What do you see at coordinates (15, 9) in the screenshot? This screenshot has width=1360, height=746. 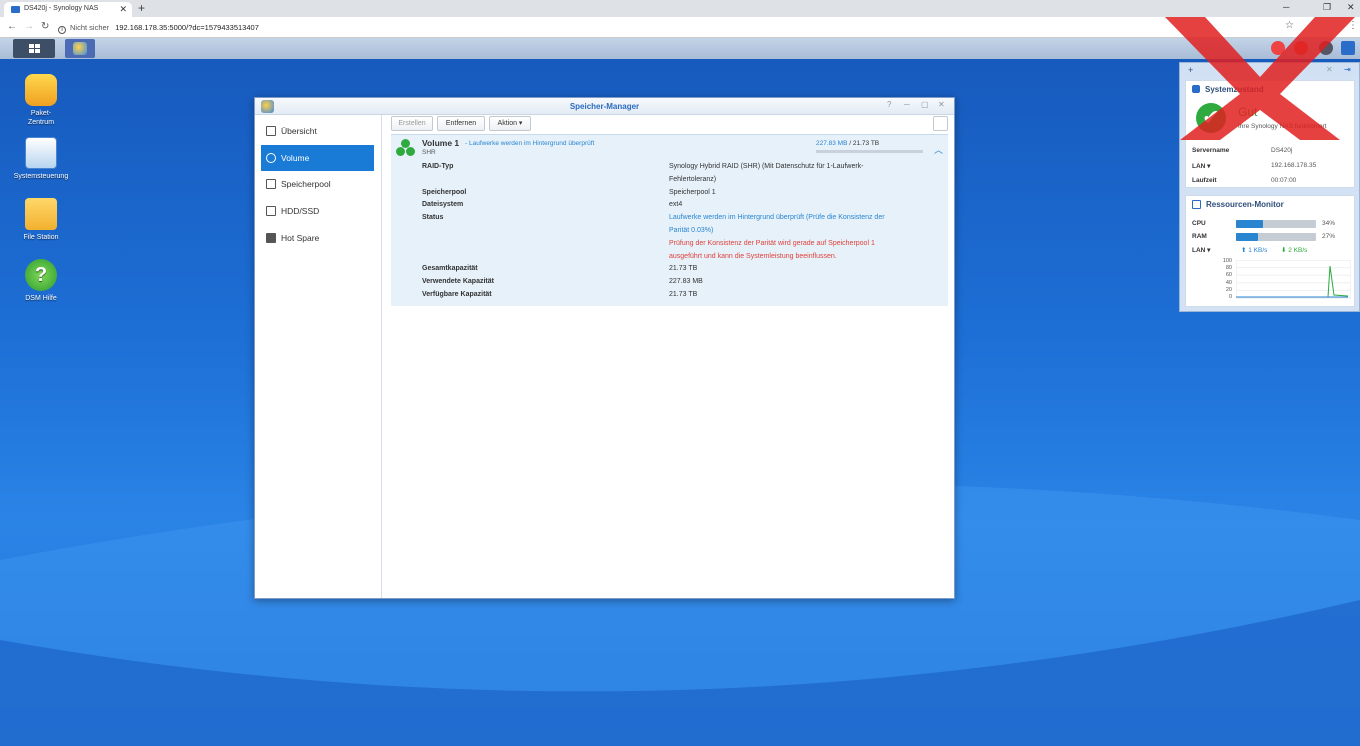 I see `synology-favicon-icon` at bounding box center [15, 9].